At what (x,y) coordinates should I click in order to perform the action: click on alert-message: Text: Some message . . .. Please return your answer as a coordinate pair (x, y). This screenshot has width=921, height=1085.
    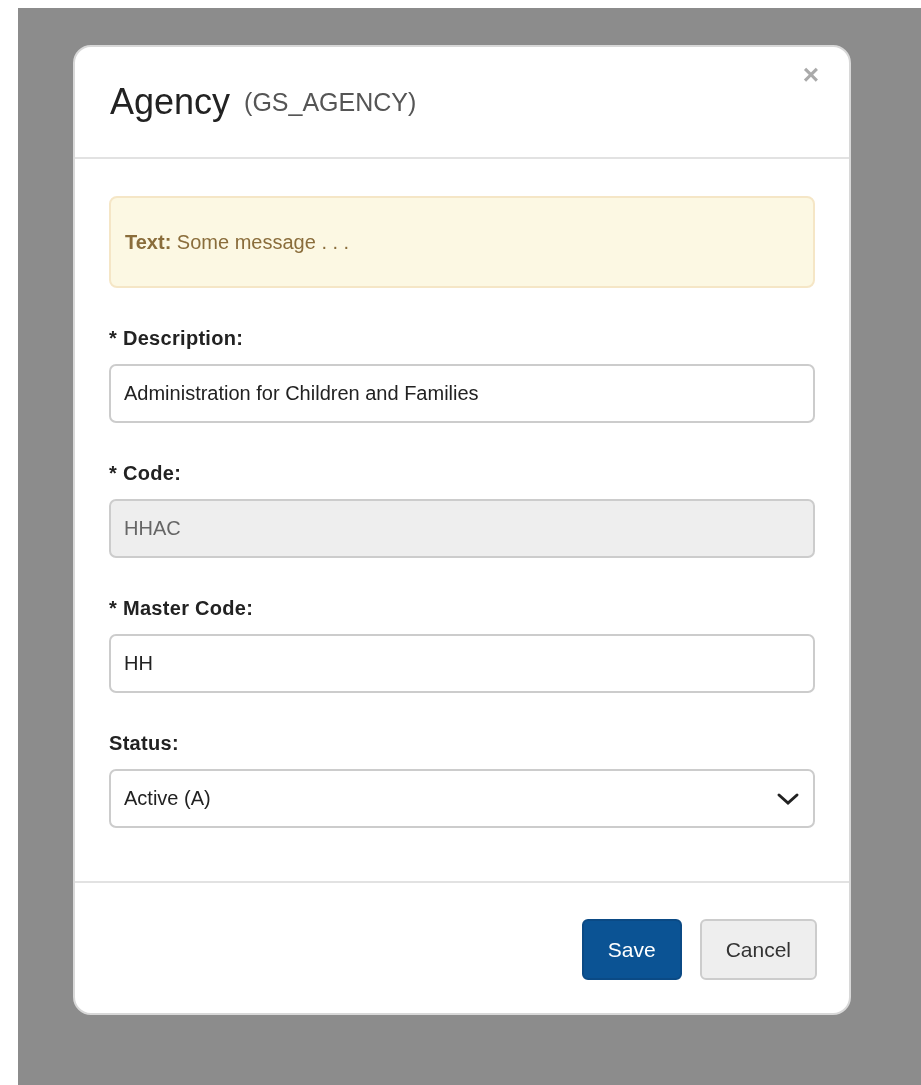
    Looking at the image, I should click on (237, 242).